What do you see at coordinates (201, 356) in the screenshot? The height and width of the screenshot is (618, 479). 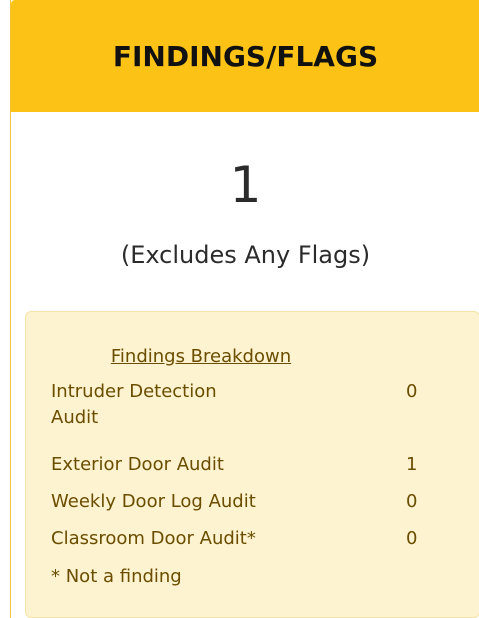 I see `breakdown-title: Findings Breakdown` at bounding box center [201, 356].